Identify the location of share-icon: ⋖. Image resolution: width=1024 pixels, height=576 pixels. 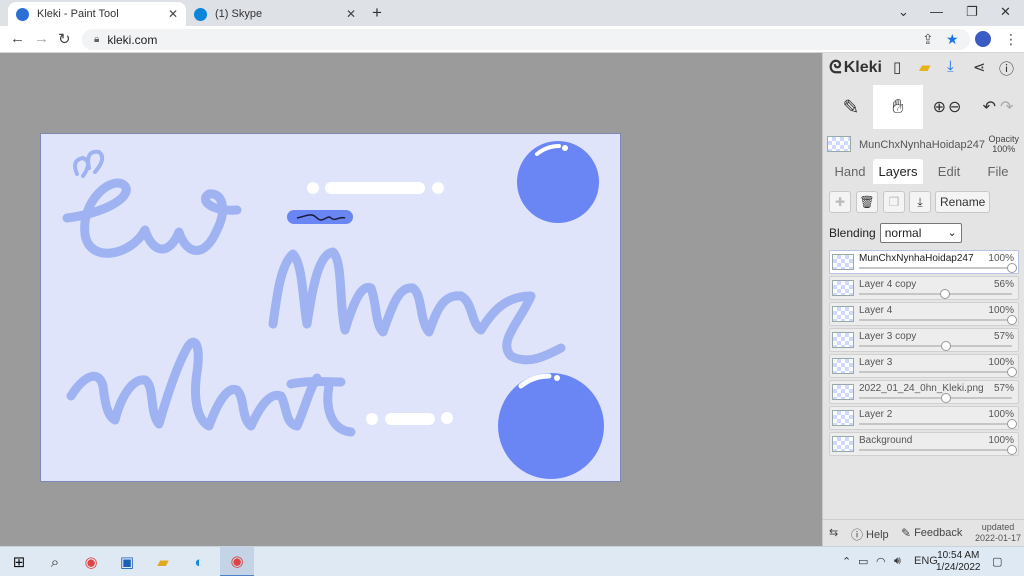
(979, 67).